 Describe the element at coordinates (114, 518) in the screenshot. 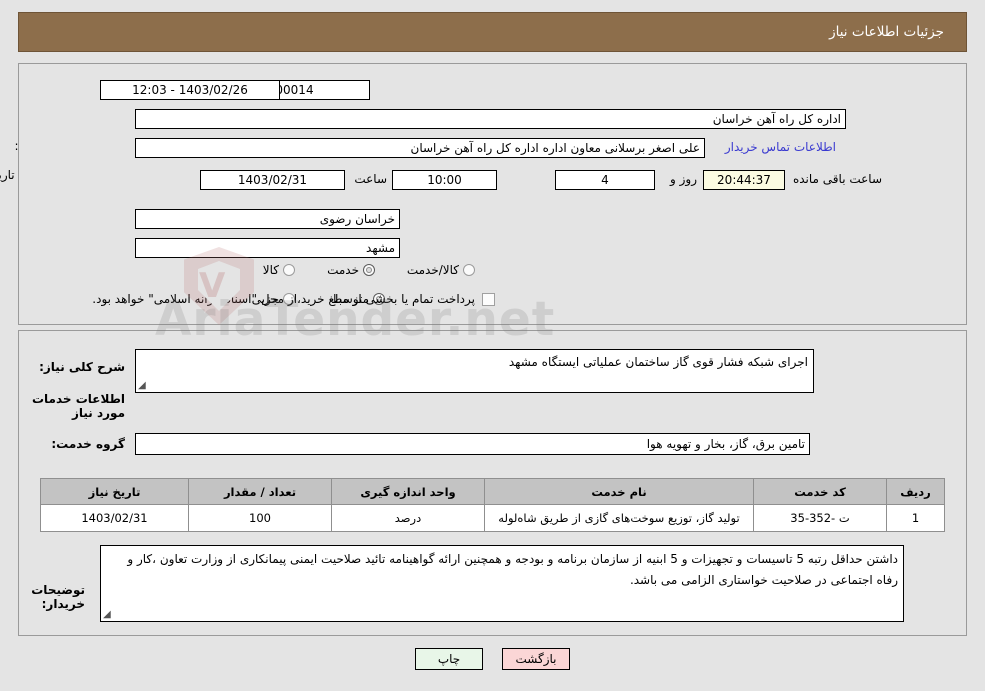

I see `cell-need-date: 1403/02/31` at that location.